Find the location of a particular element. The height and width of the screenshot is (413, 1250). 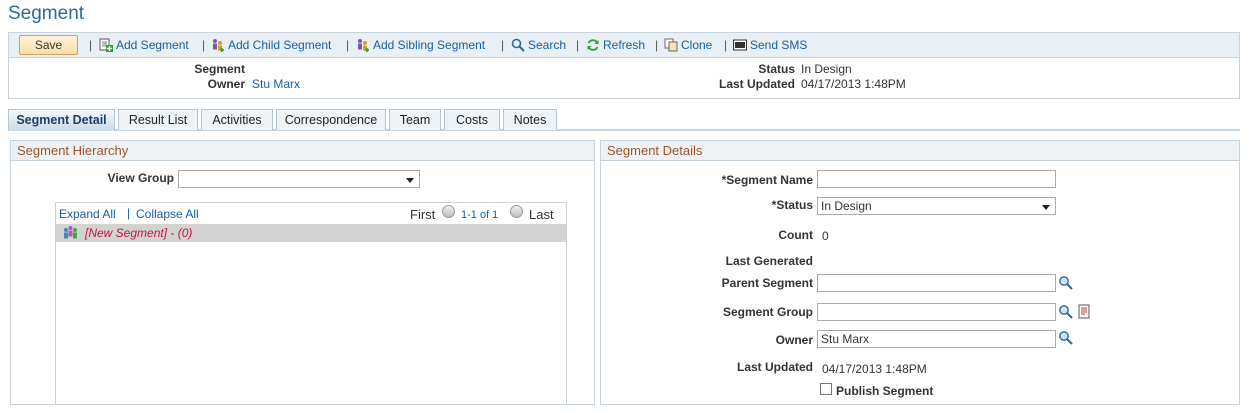

last-updated-field-label: Last Updated is located at coordinates (774, 367).